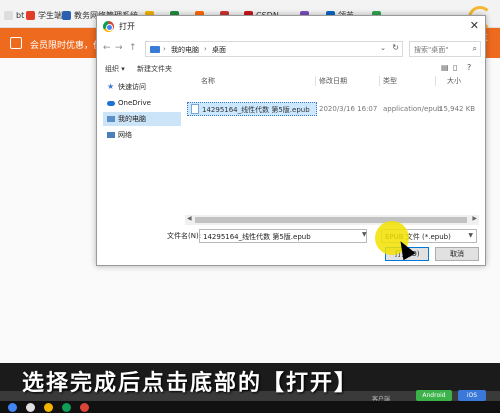 The height and width of the screenshot is (413, 500). Describe the element at coordinates (219, 50) in the screenshot. I see `breadcrumb-desktop: 桌面` at that location.